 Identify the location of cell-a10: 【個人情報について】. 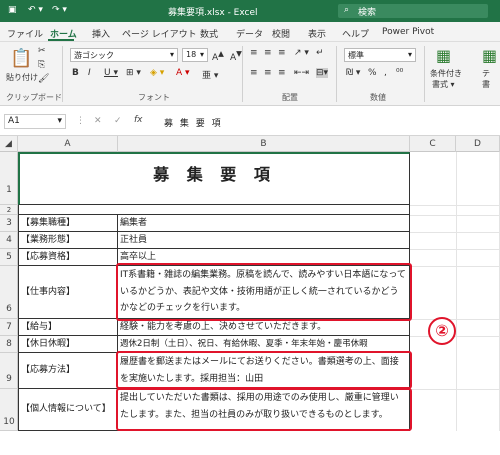
(68, 410).